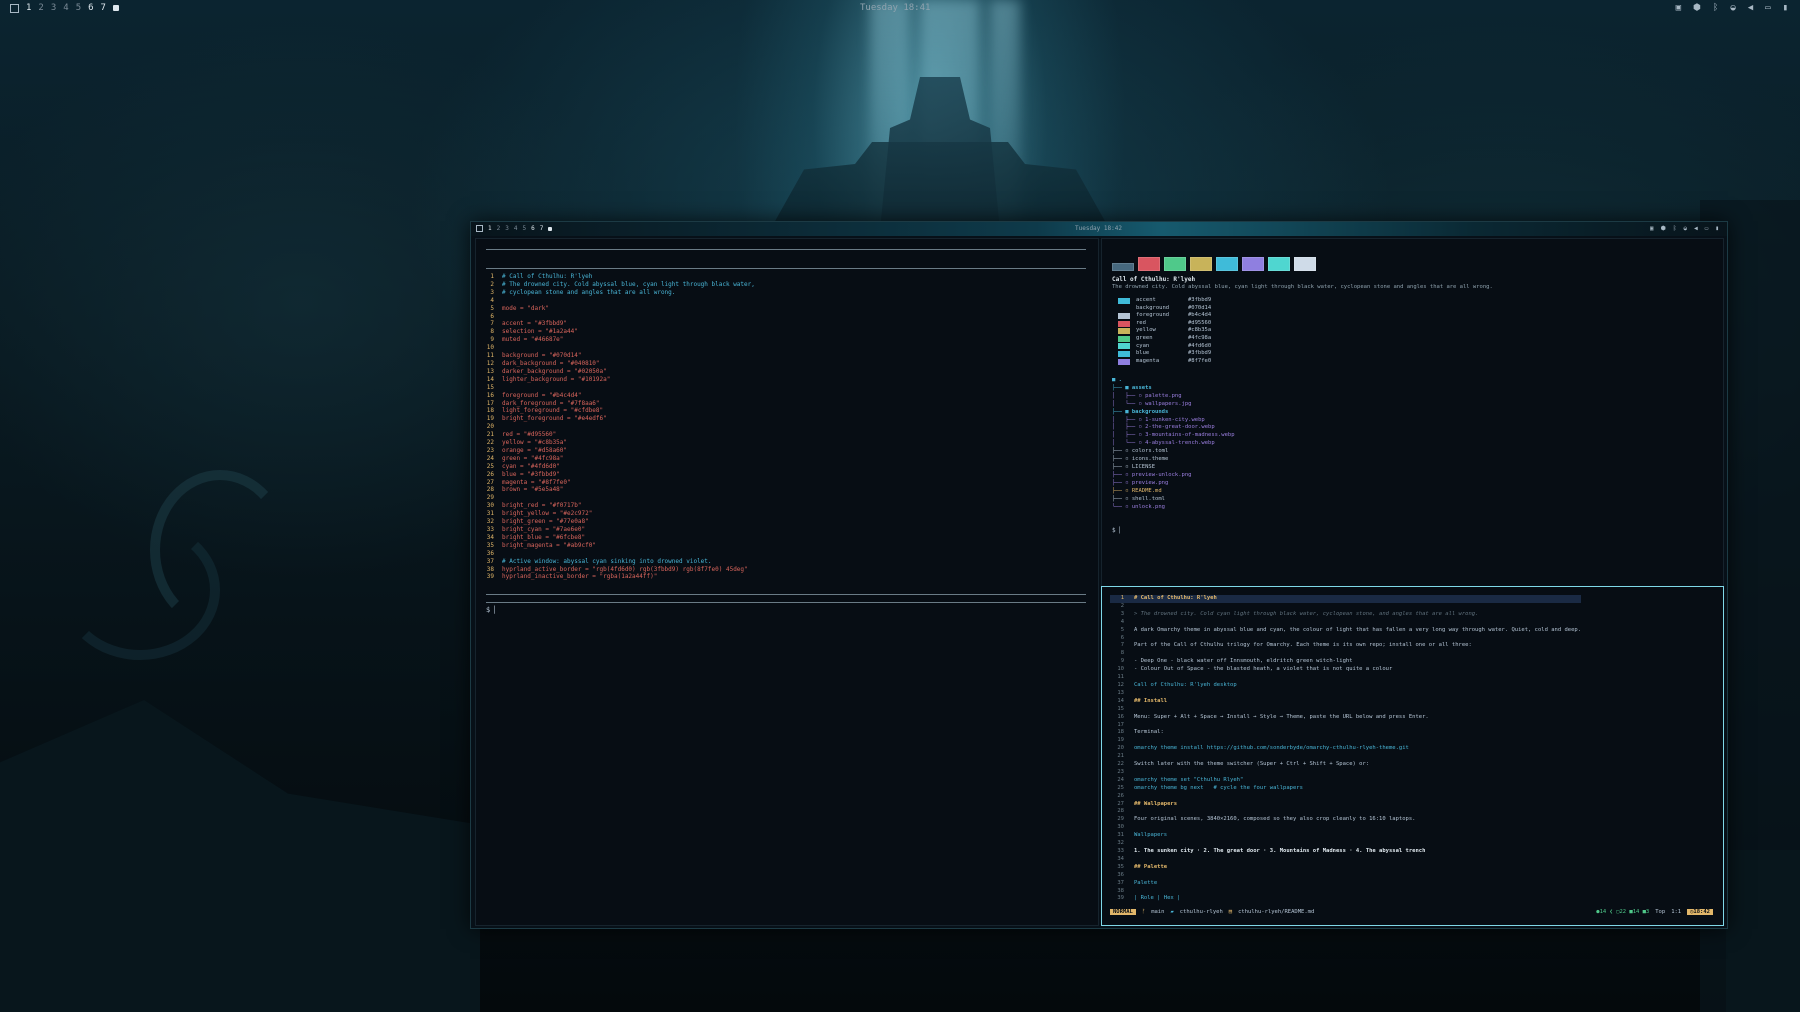 The image size is (1800, 1012). Describe the element at coordinates (1122, 605) in the screenshot. I see `line-number: 2` at that location.